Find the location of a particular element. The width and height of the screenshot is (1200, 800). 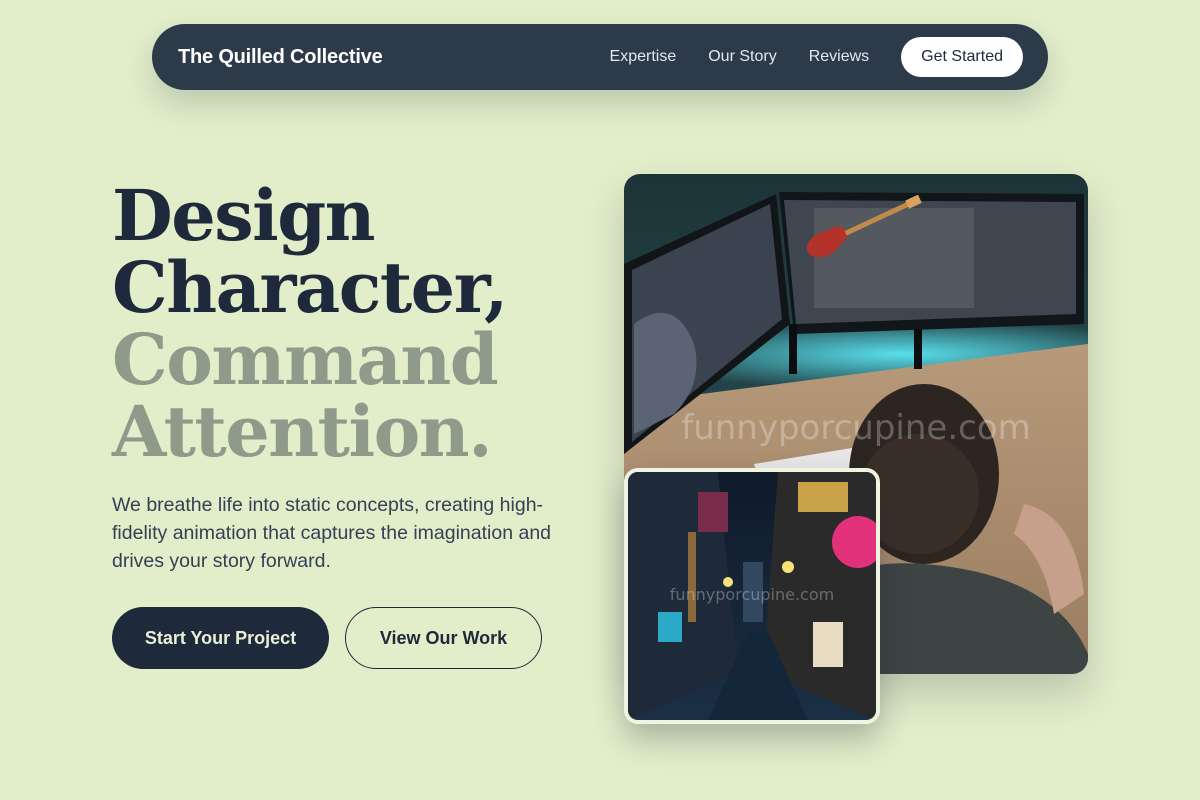

headline-line-2: Character, is located at coordinates (310, 287).